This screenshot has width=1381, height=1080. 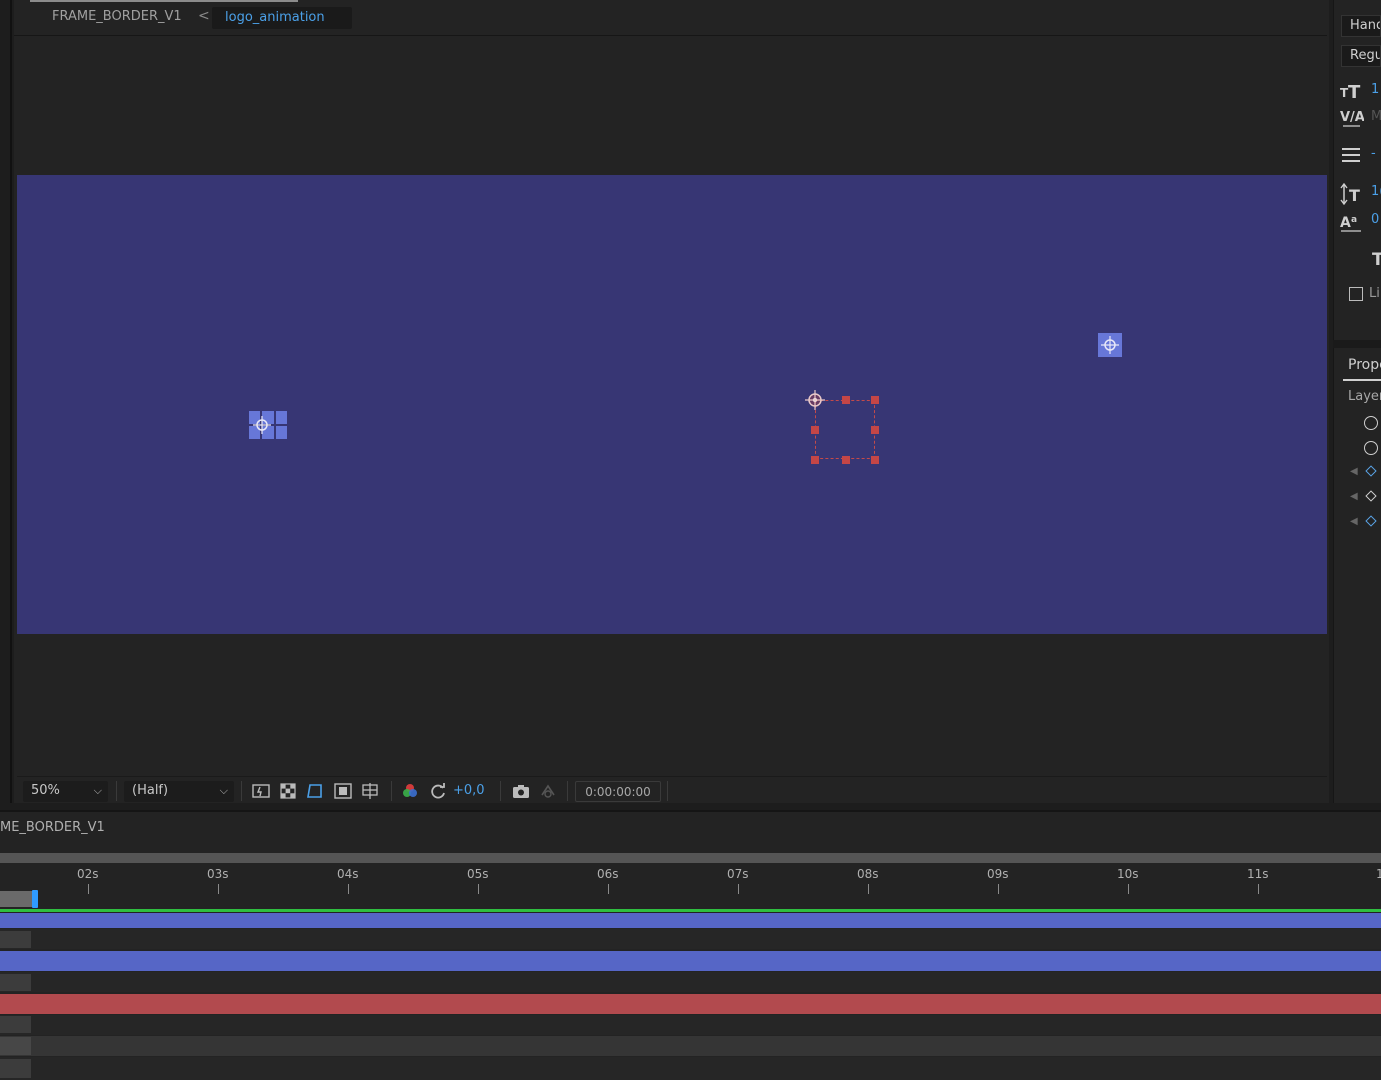 I want to click on font-size-value: 1, so click(x=1375, y=89).